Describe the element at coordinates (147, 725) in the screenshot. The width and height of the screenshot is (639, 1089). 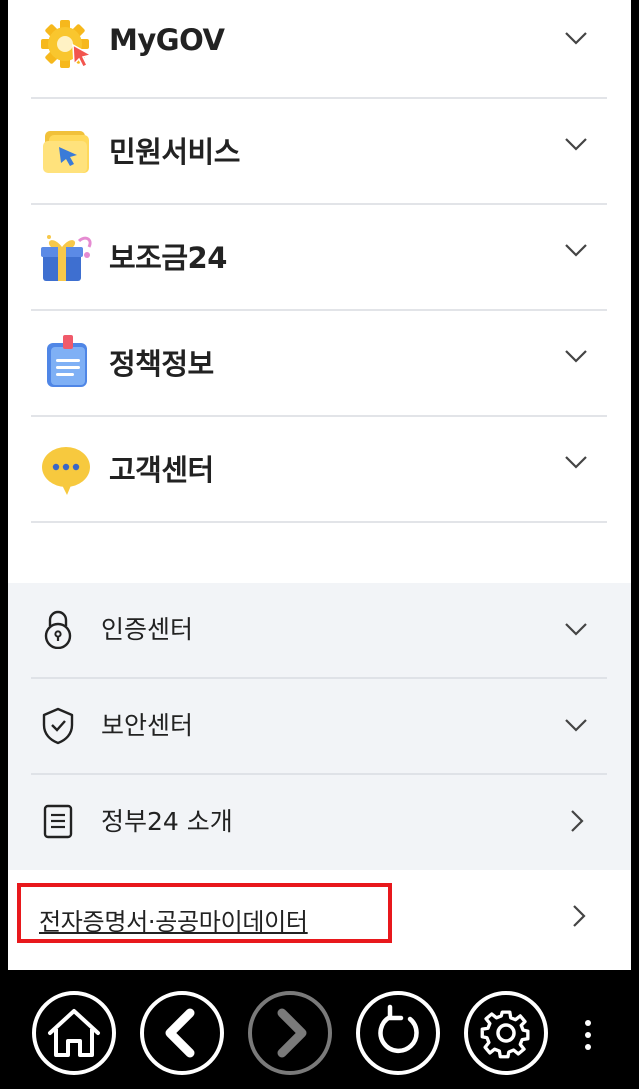
I see `menu-item-label: 보안센터` at that location.